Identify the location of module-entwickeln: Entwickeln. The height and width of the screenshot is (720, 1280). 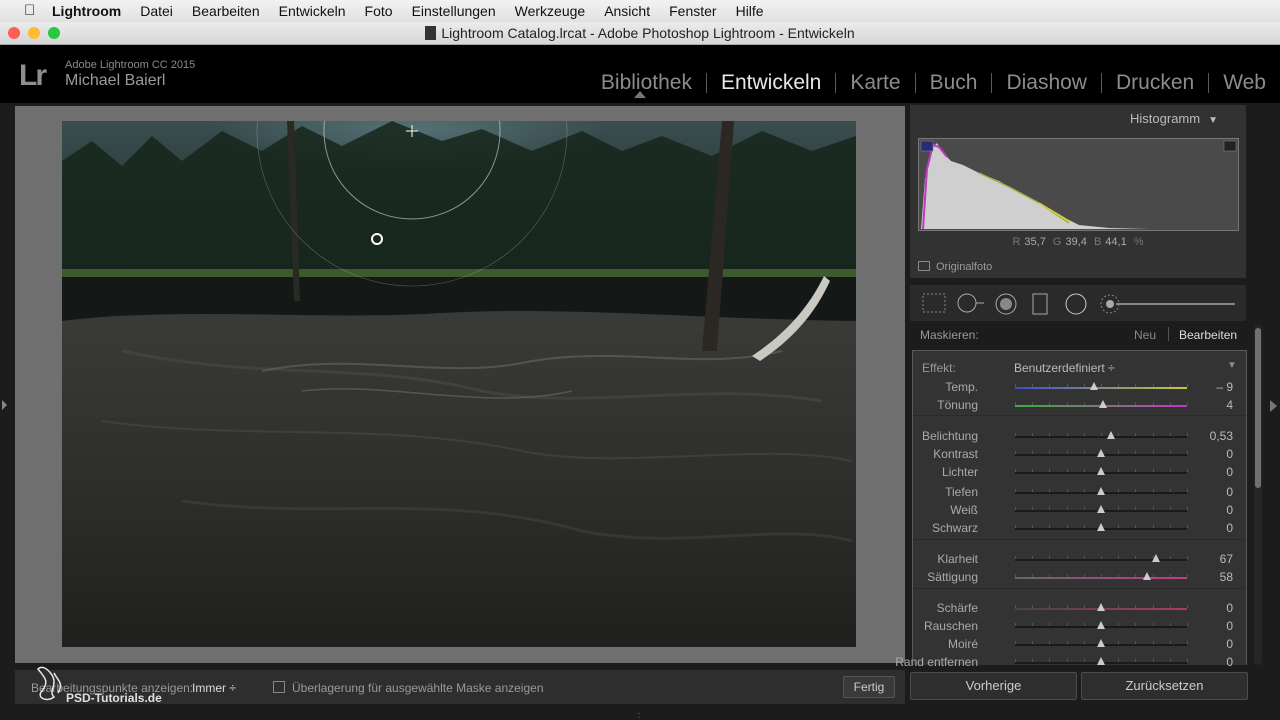
(771, 83).